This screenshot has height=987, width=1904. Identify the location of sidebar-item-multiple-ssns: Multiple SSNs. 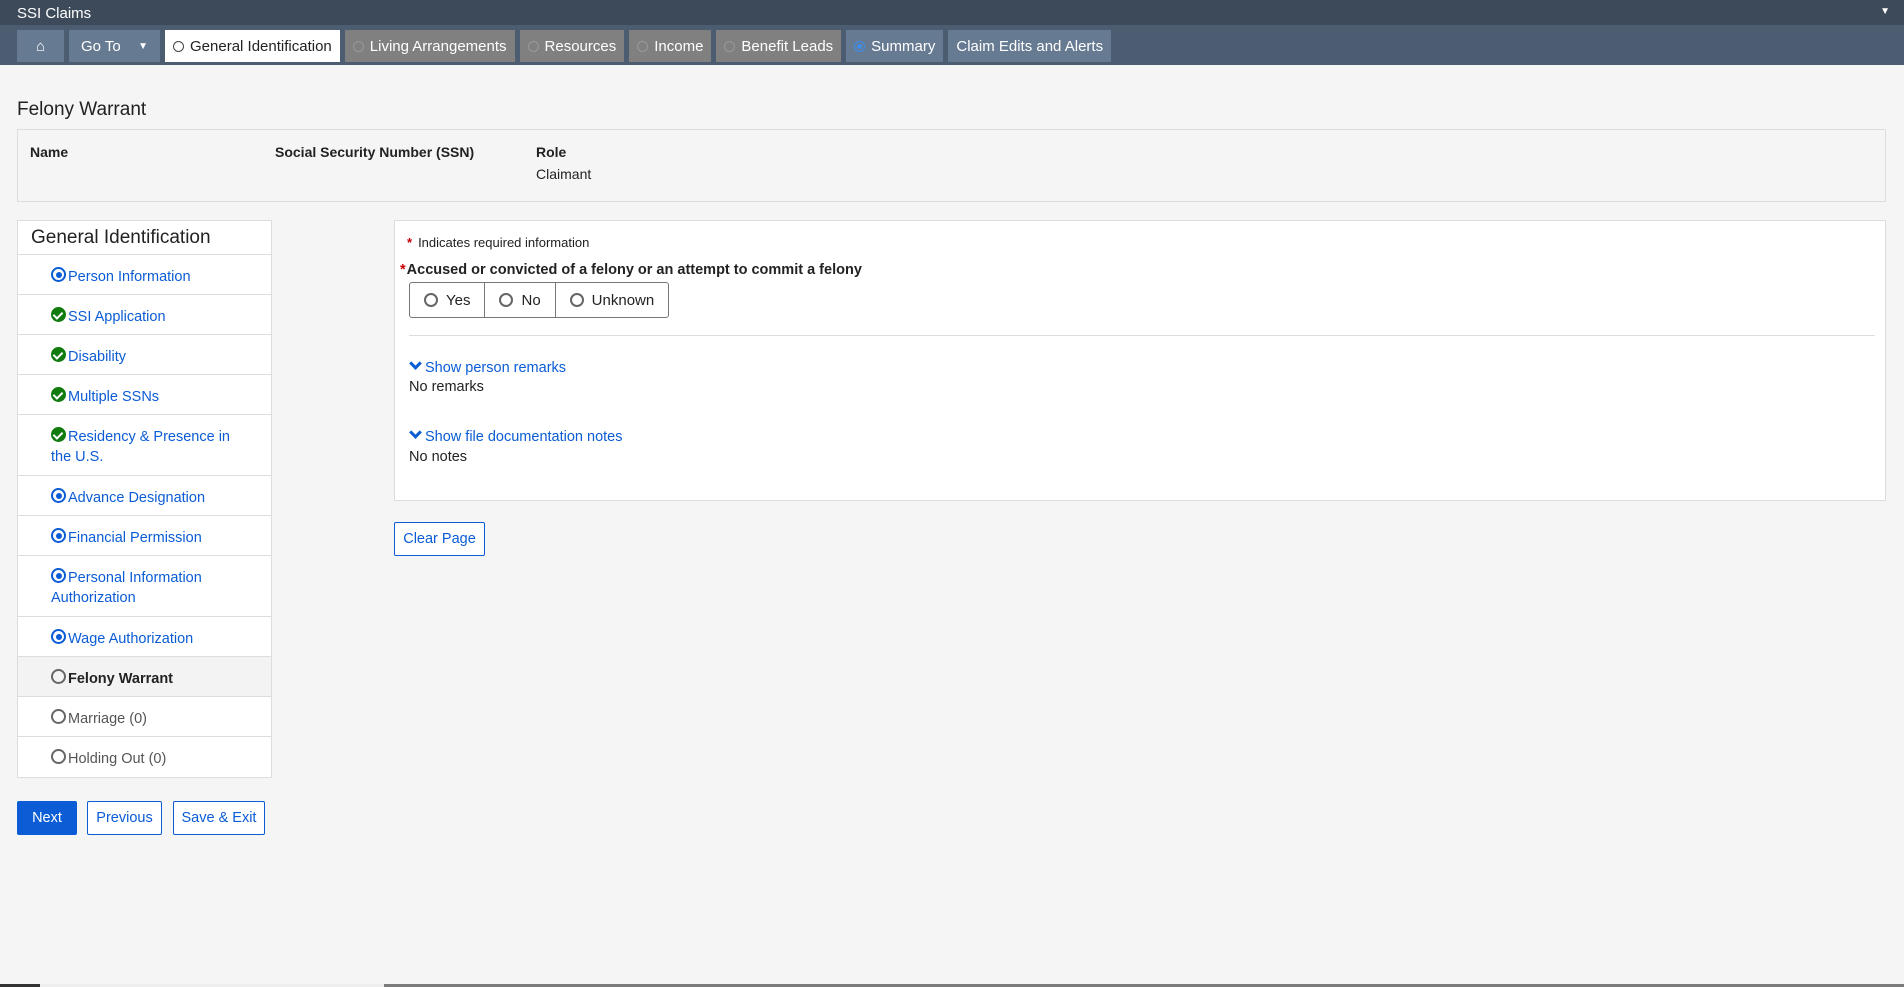
(144, 395).